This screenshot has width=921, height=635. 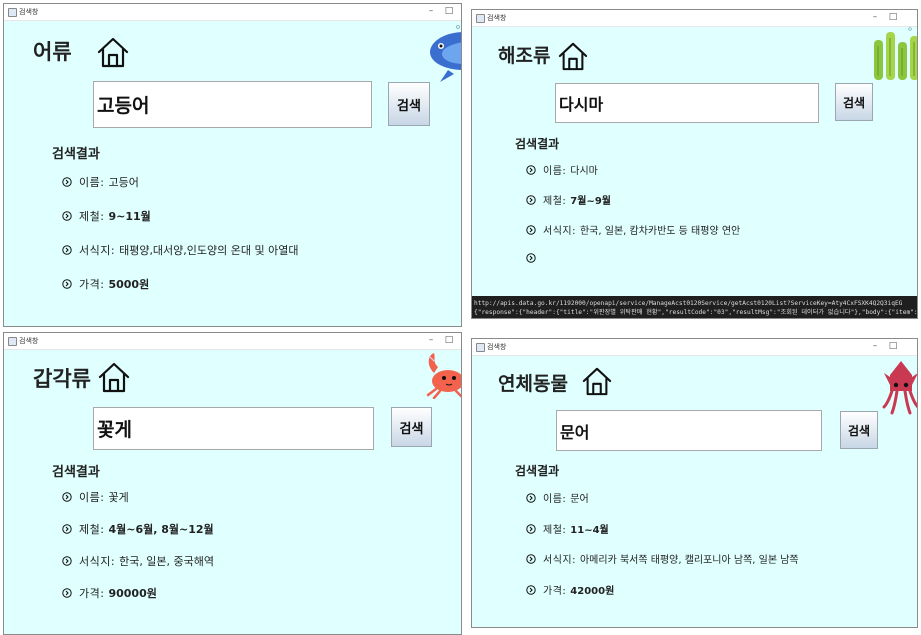 I want to click on result-row-price, so click(x=536, y=258).